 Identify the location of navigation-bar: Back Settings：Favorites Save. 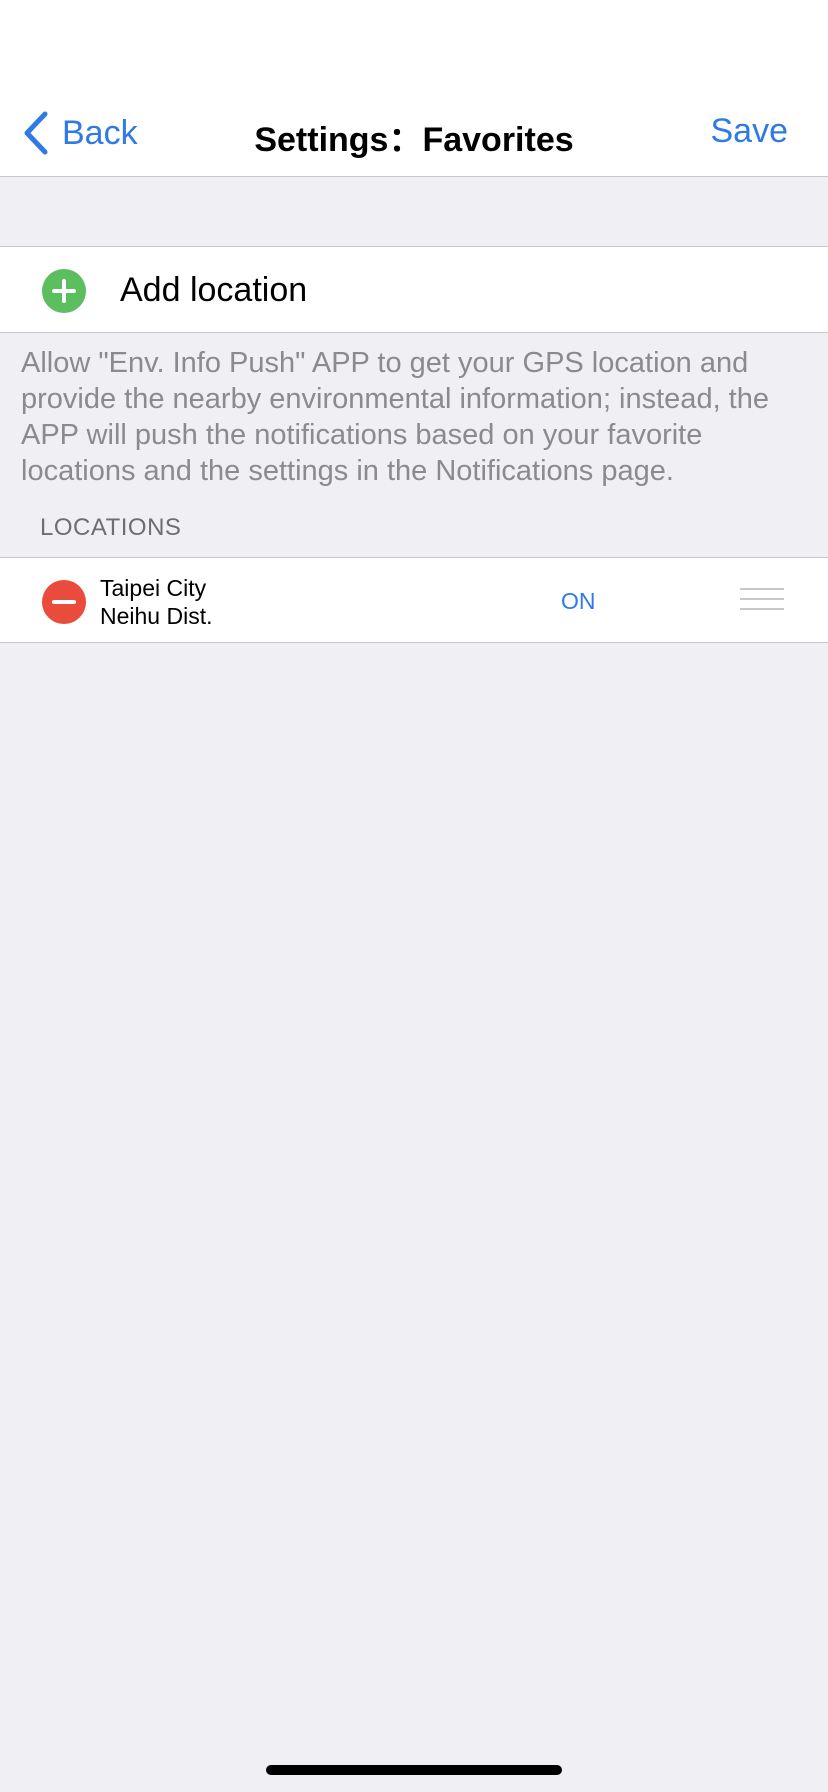
(414, 133).